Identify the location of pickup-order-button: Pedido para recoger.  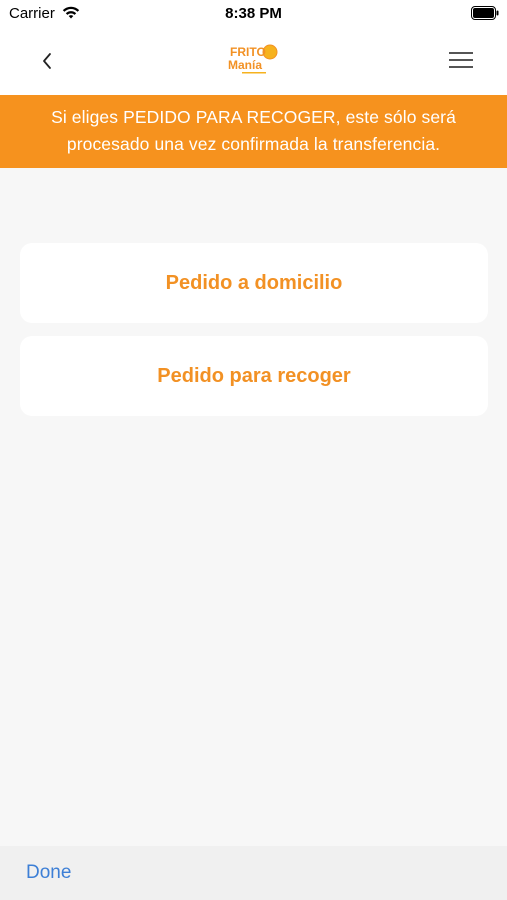
(254, 376).